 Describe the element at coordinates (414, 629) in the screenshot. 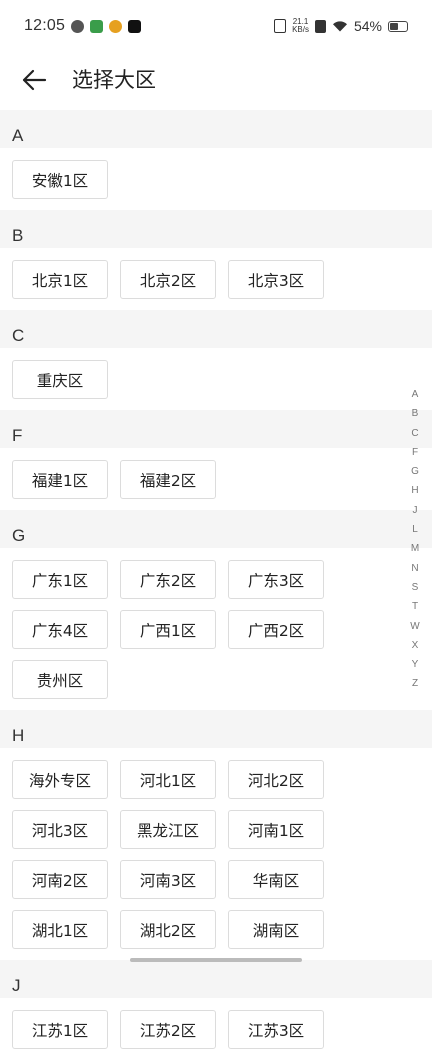

I see `index-letter: W` at that location.